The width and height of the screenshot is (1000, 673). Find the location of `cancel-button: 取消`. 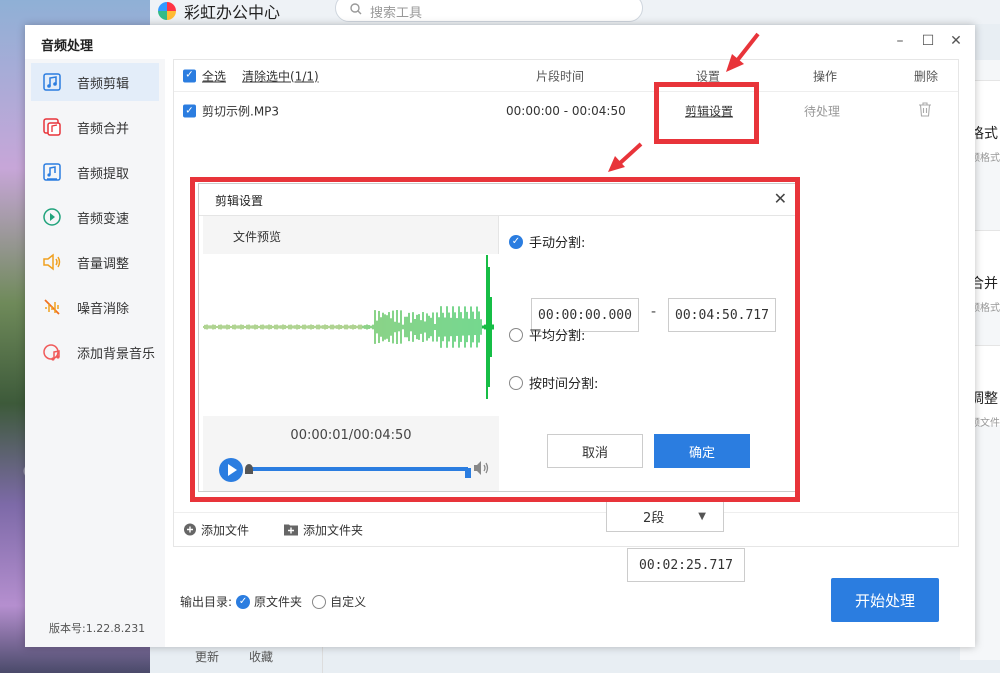

cancel-button: 取消 is located at coordinates (595, 451).